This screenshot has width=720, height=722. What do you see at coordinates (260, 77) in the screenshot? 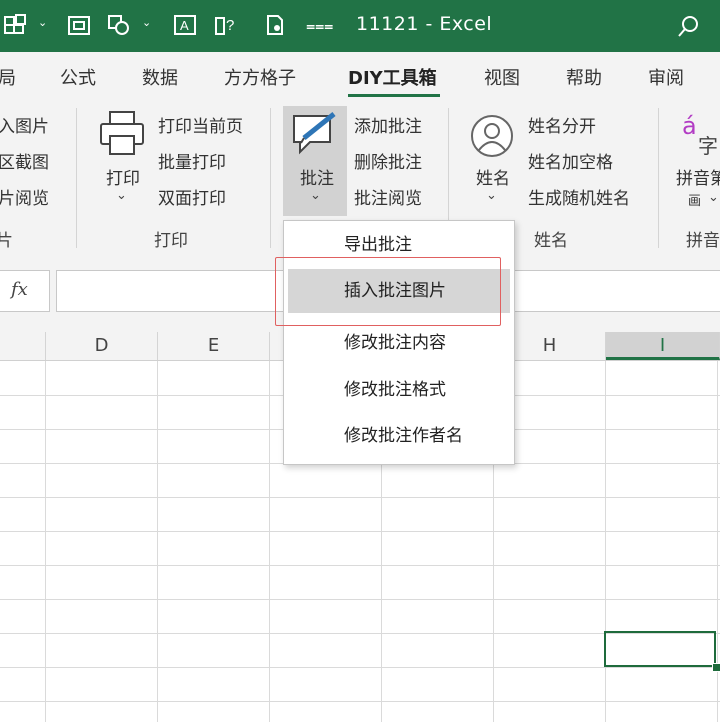
I see `tab-fangfang: 方方格子` at bounding box center [260, 77].